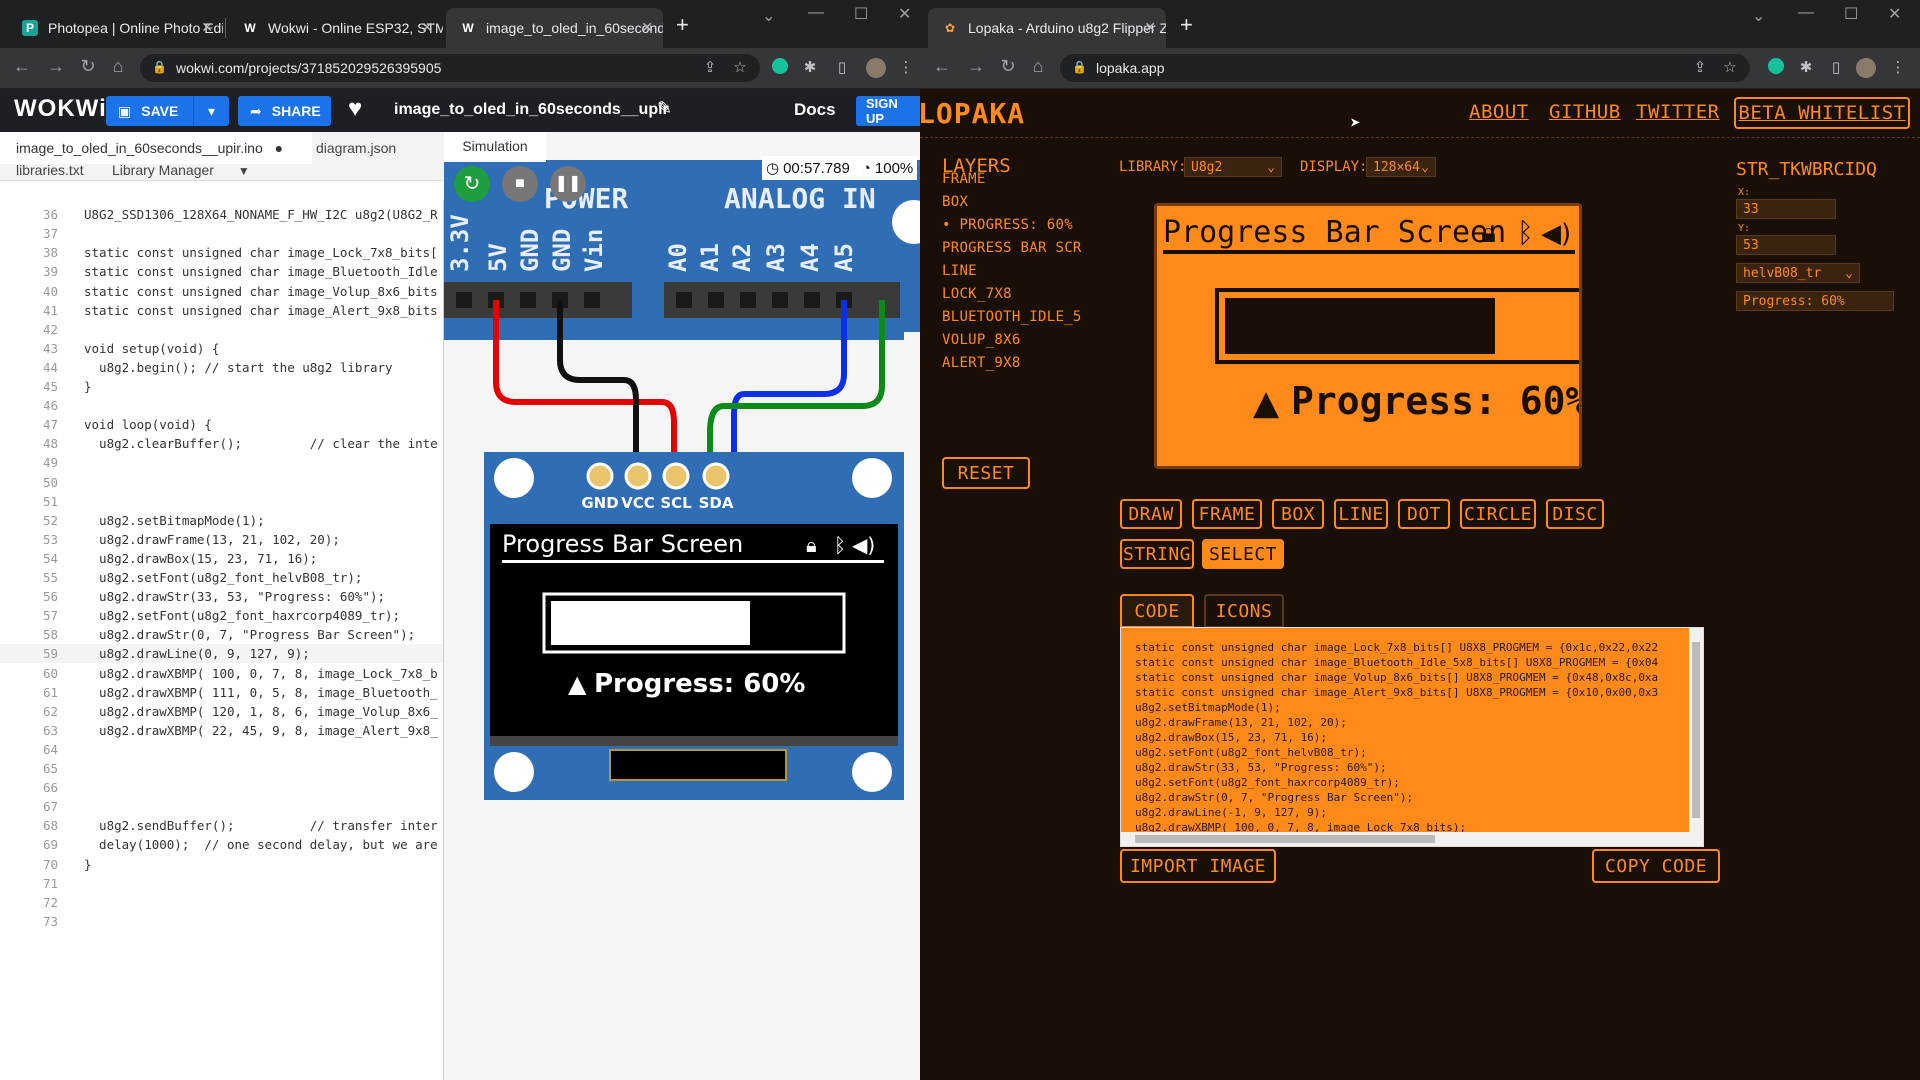 This screenshot has width=1920, height=1080. I want to click on tab-image-to-oled: W image_to_oled_in_60second ✕, so click(554, 28).